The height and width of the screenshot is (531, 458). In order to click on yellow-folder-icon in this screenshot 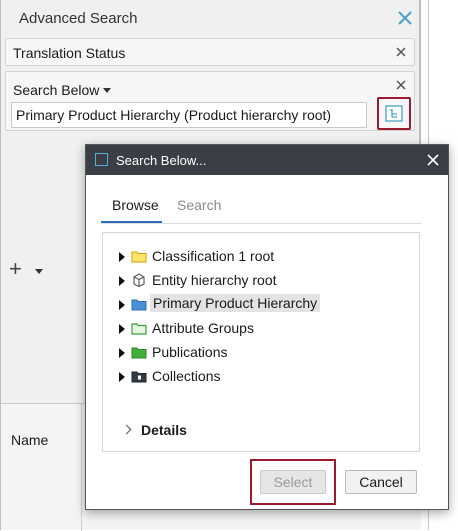, I will do `click(139, 256)`.